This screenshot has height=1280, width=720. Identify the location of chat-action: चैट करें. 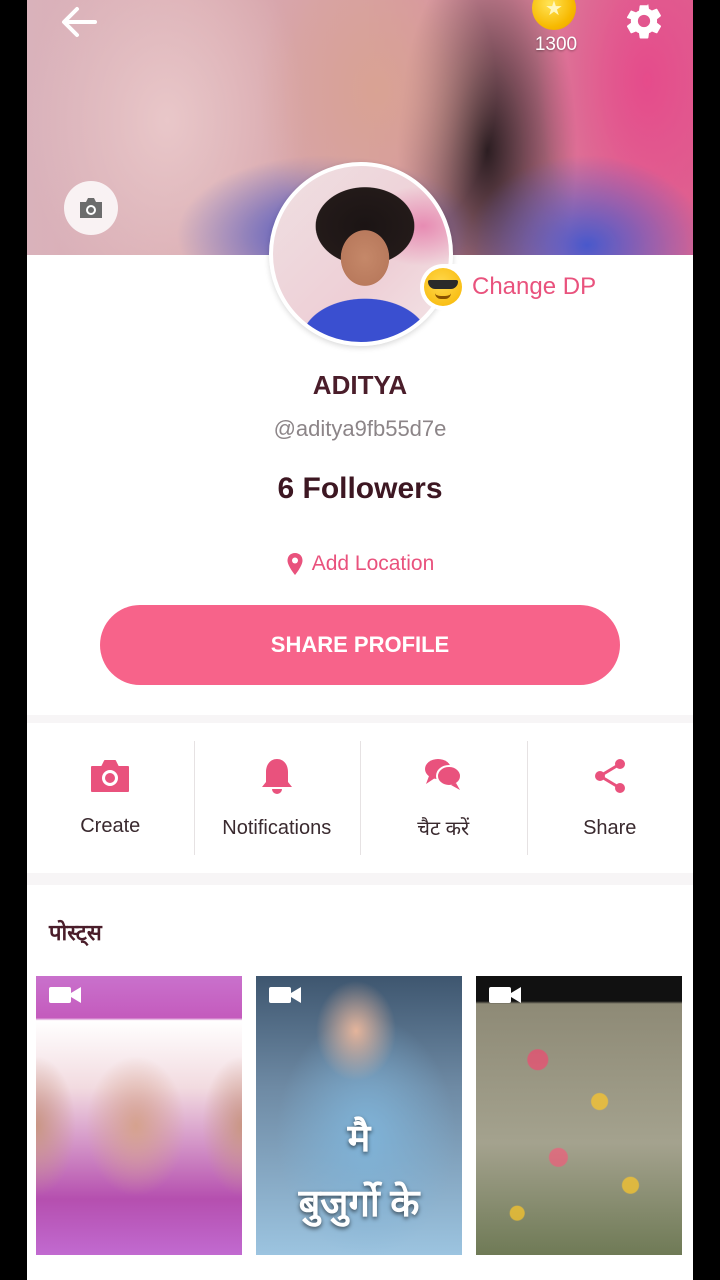
(443, 798).